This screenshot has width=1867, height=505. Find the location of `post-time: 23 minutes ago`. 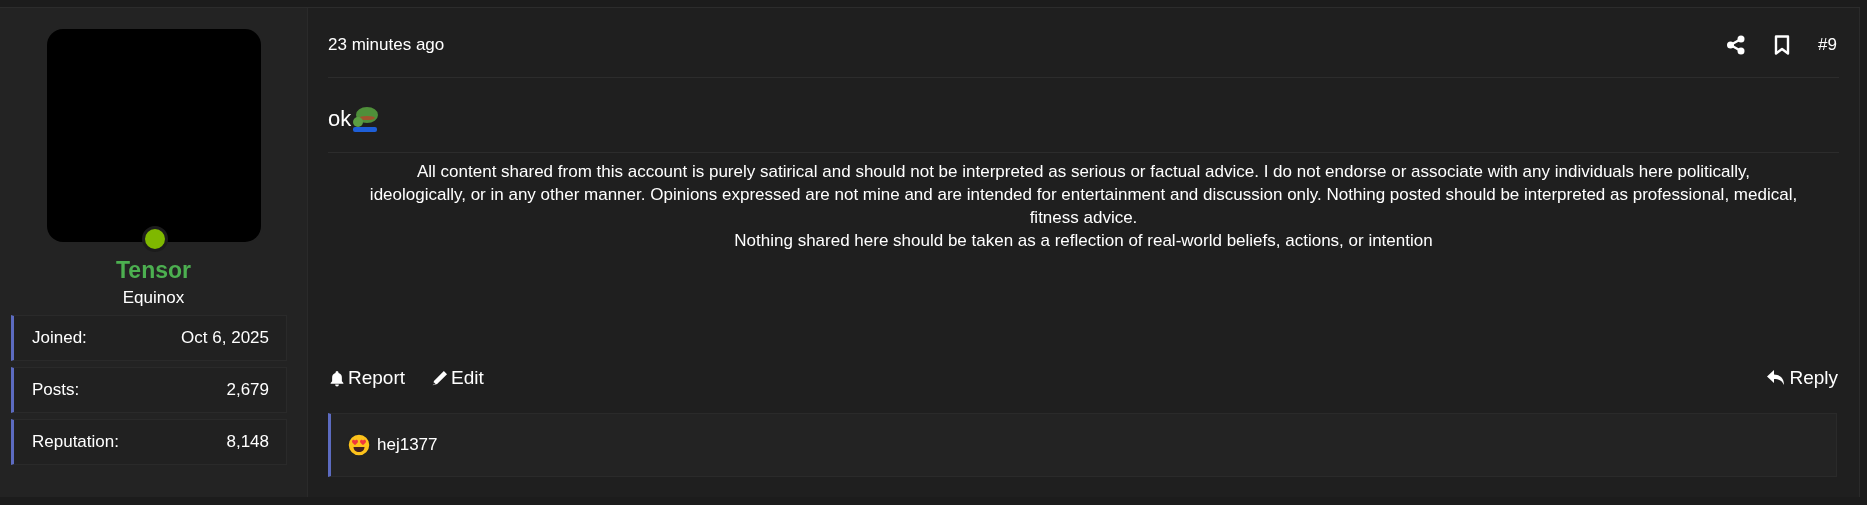

post-time: 23 minutes ago is located at coordinates (386, 44).